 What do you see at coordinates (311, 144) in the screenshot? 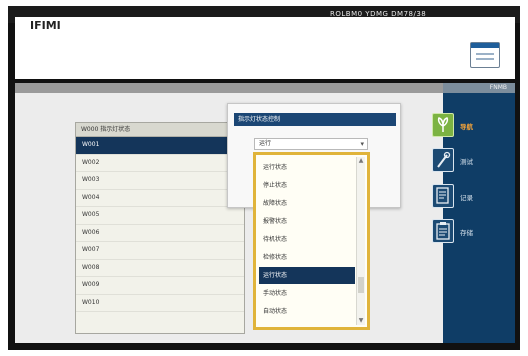
I see `status-dropdown: 运行 ▾` at bounding box center [311, 144].